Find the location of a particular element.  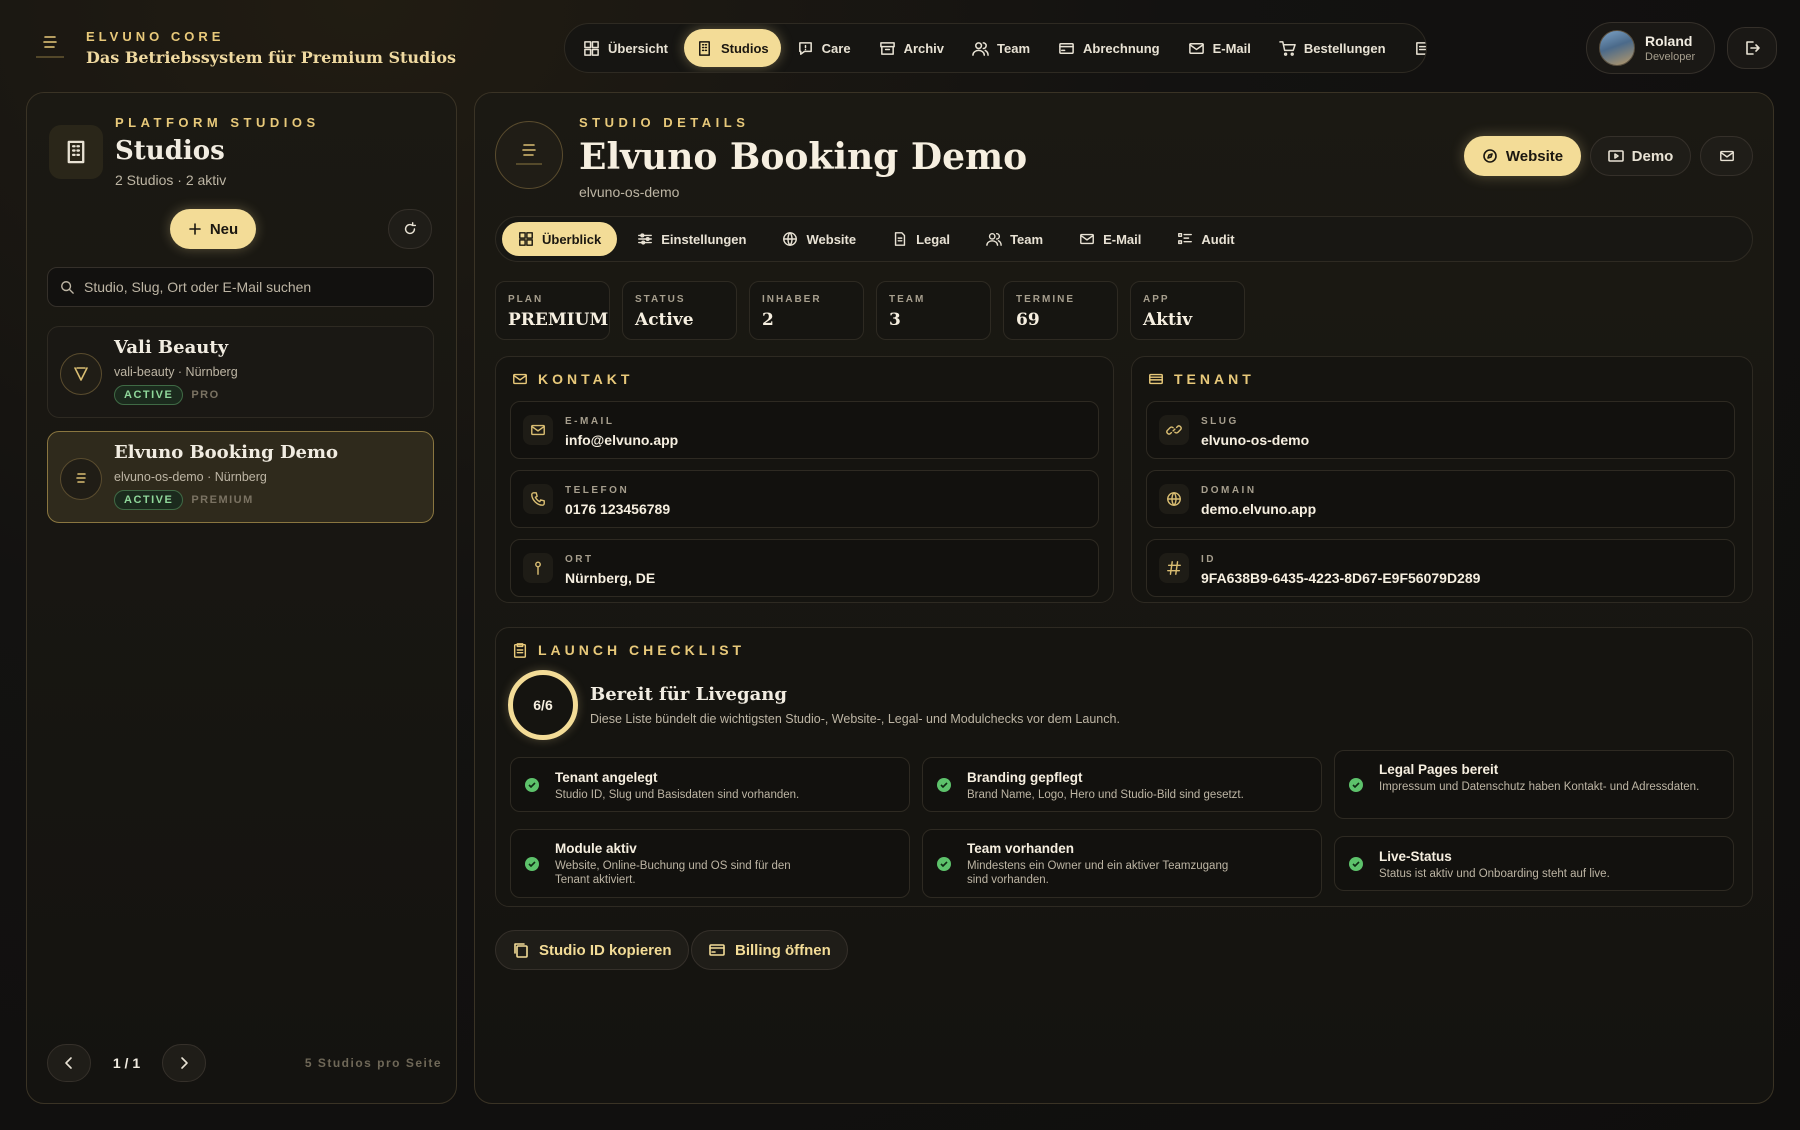

nav-item-abrechnung: Abrechnung is located at coordinates (1109, 48).